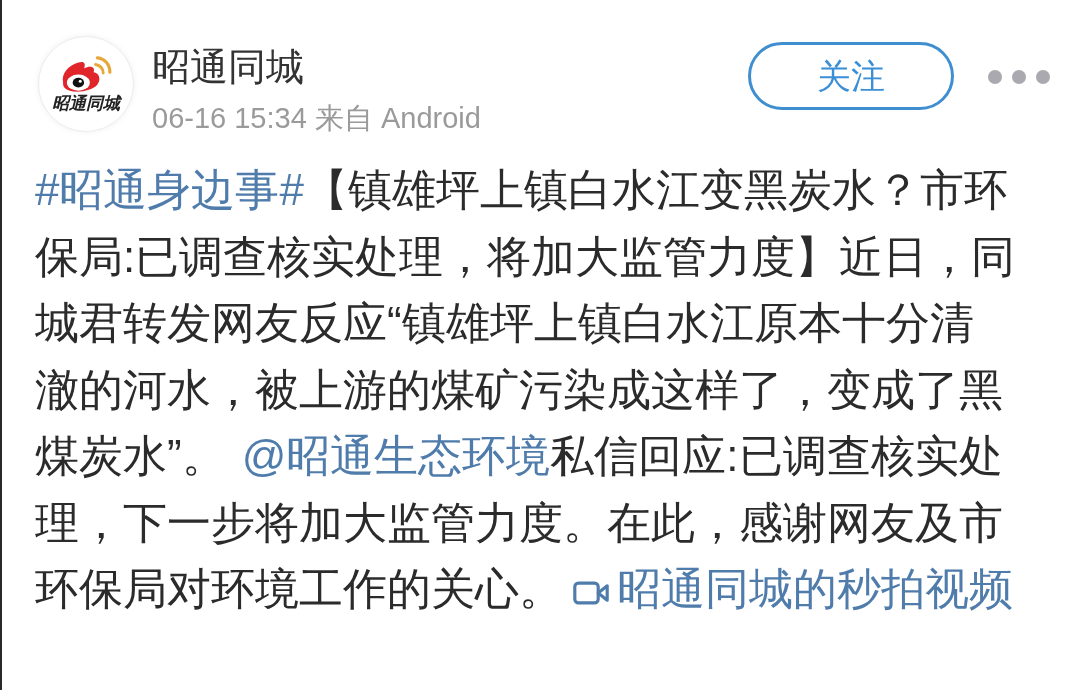  I want to click on more-icon, so click(1019, 77).